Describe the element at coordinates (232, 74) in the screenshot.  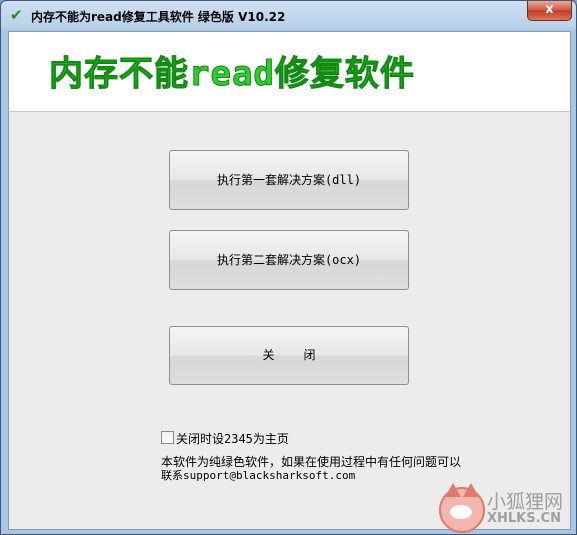
I see `banner-title: 内存不能read修复软件` at that location.